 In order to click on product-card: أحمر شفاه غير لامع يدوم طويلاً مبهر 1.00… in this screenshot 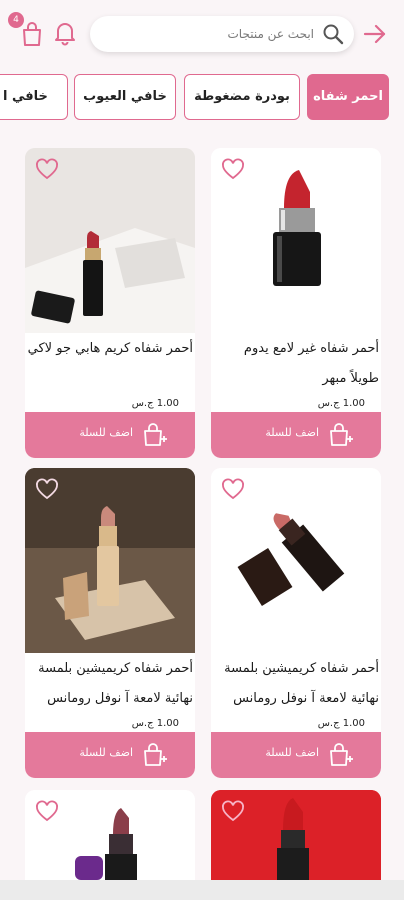, I will do `click(296, 303)`.